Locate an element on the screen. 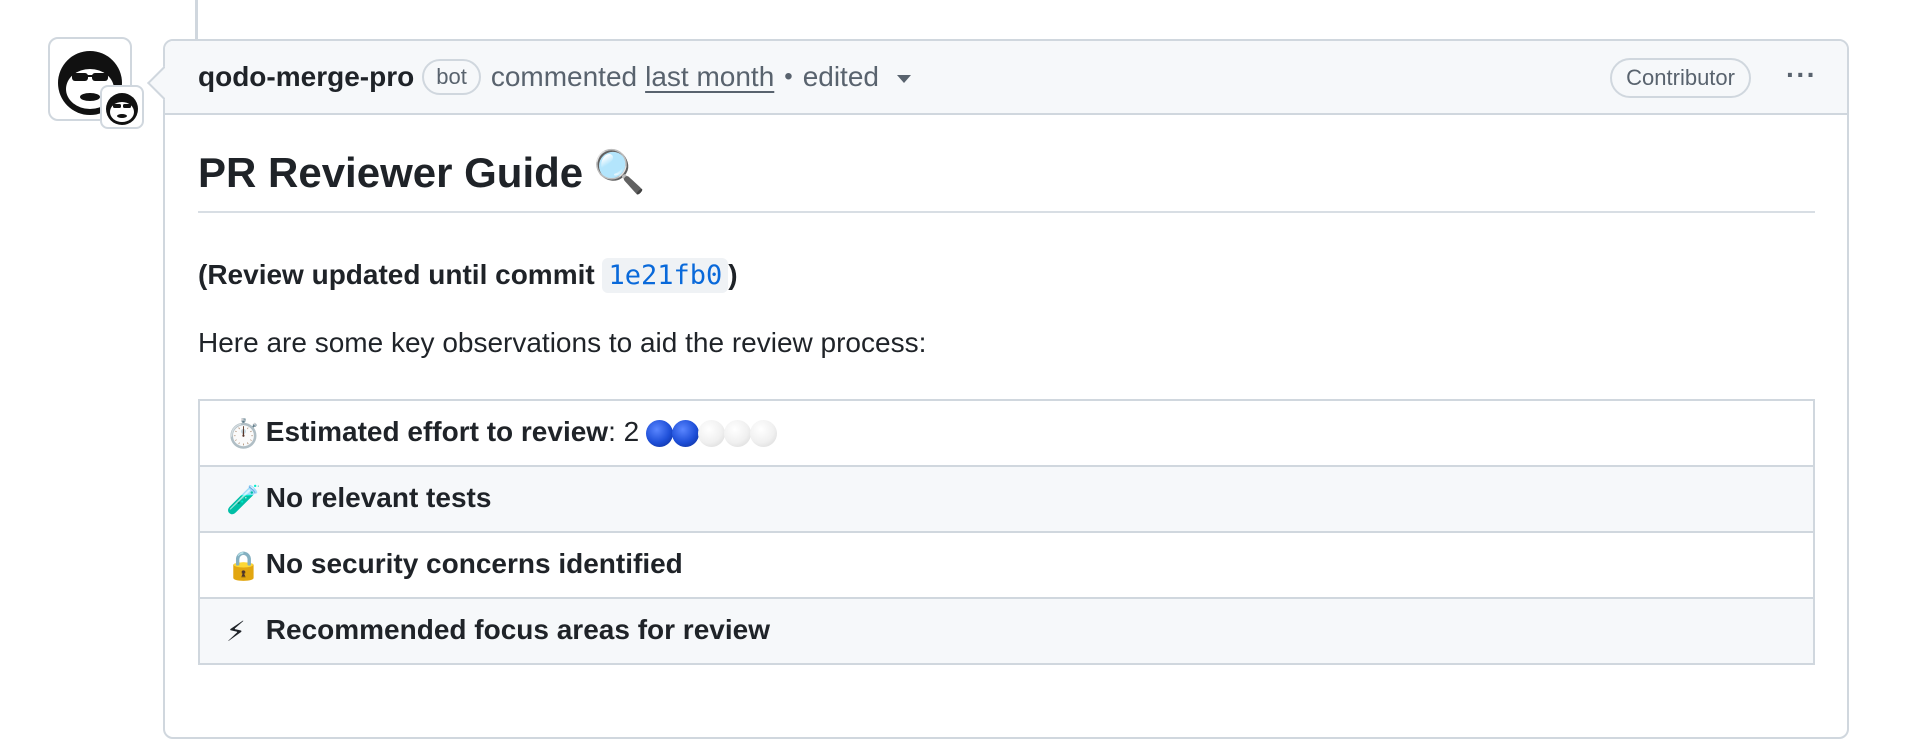 Image resolution: width=1916 pixels, height=739 pixels. review-suffix: ) is located at coordinates (733, 274).